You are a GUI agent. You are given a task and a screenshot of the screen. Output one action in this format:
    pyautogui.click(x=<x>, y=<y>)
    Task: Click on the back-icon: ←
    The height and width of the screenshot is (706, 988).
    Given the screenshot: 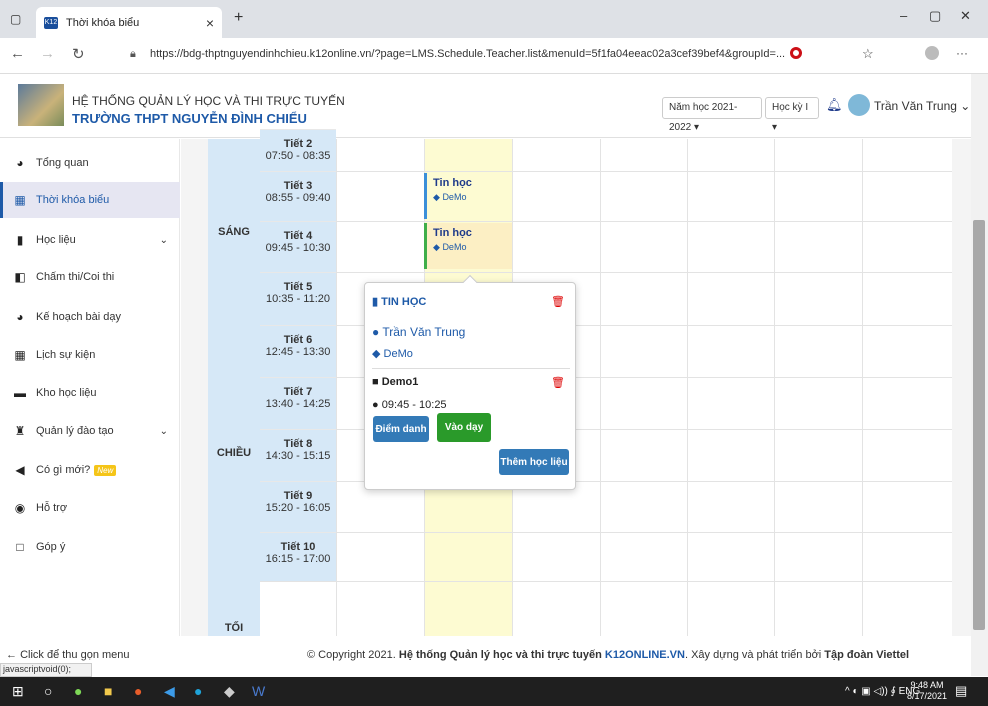 What is the action you would take?
    pyautogui.click(x=17, y=53)
    